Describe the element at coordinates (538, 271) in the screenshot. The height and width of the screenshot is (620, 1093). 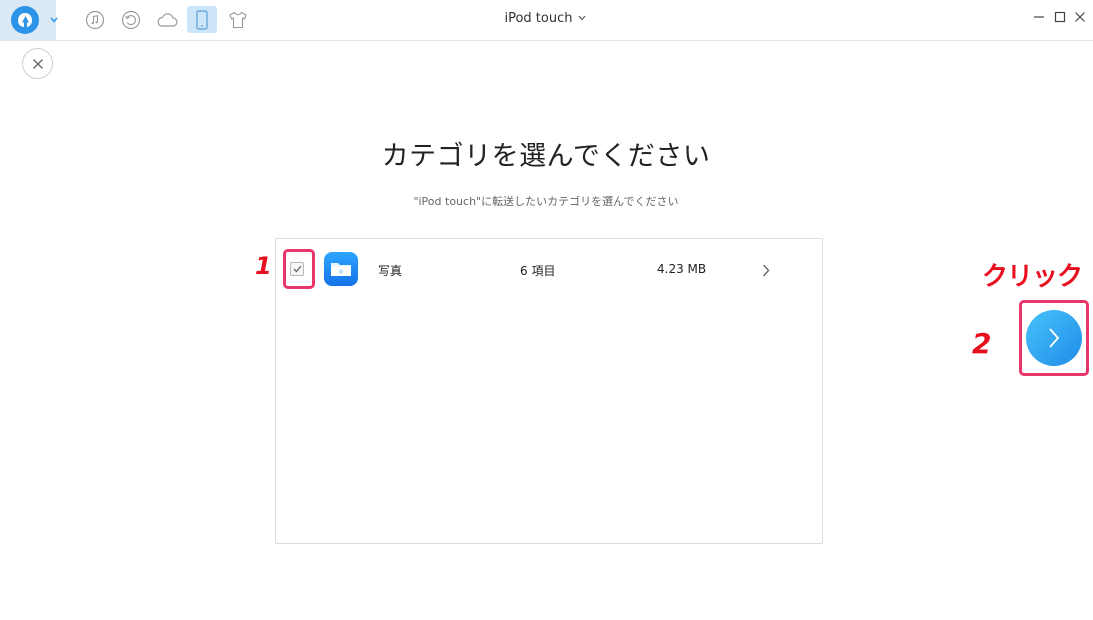
I see `category-count: 6 項目` at that location.